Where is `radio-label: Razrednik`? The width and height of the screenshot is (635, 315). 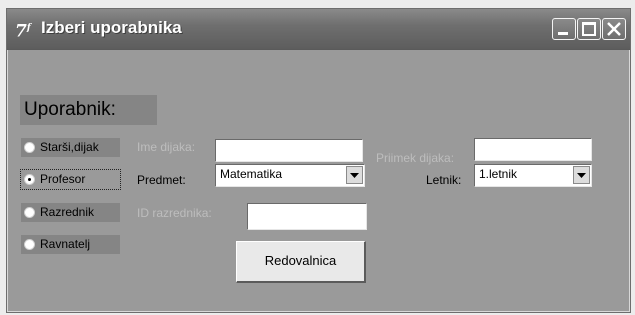
radio-label: Razrednik is located at coordinates (67, 212).